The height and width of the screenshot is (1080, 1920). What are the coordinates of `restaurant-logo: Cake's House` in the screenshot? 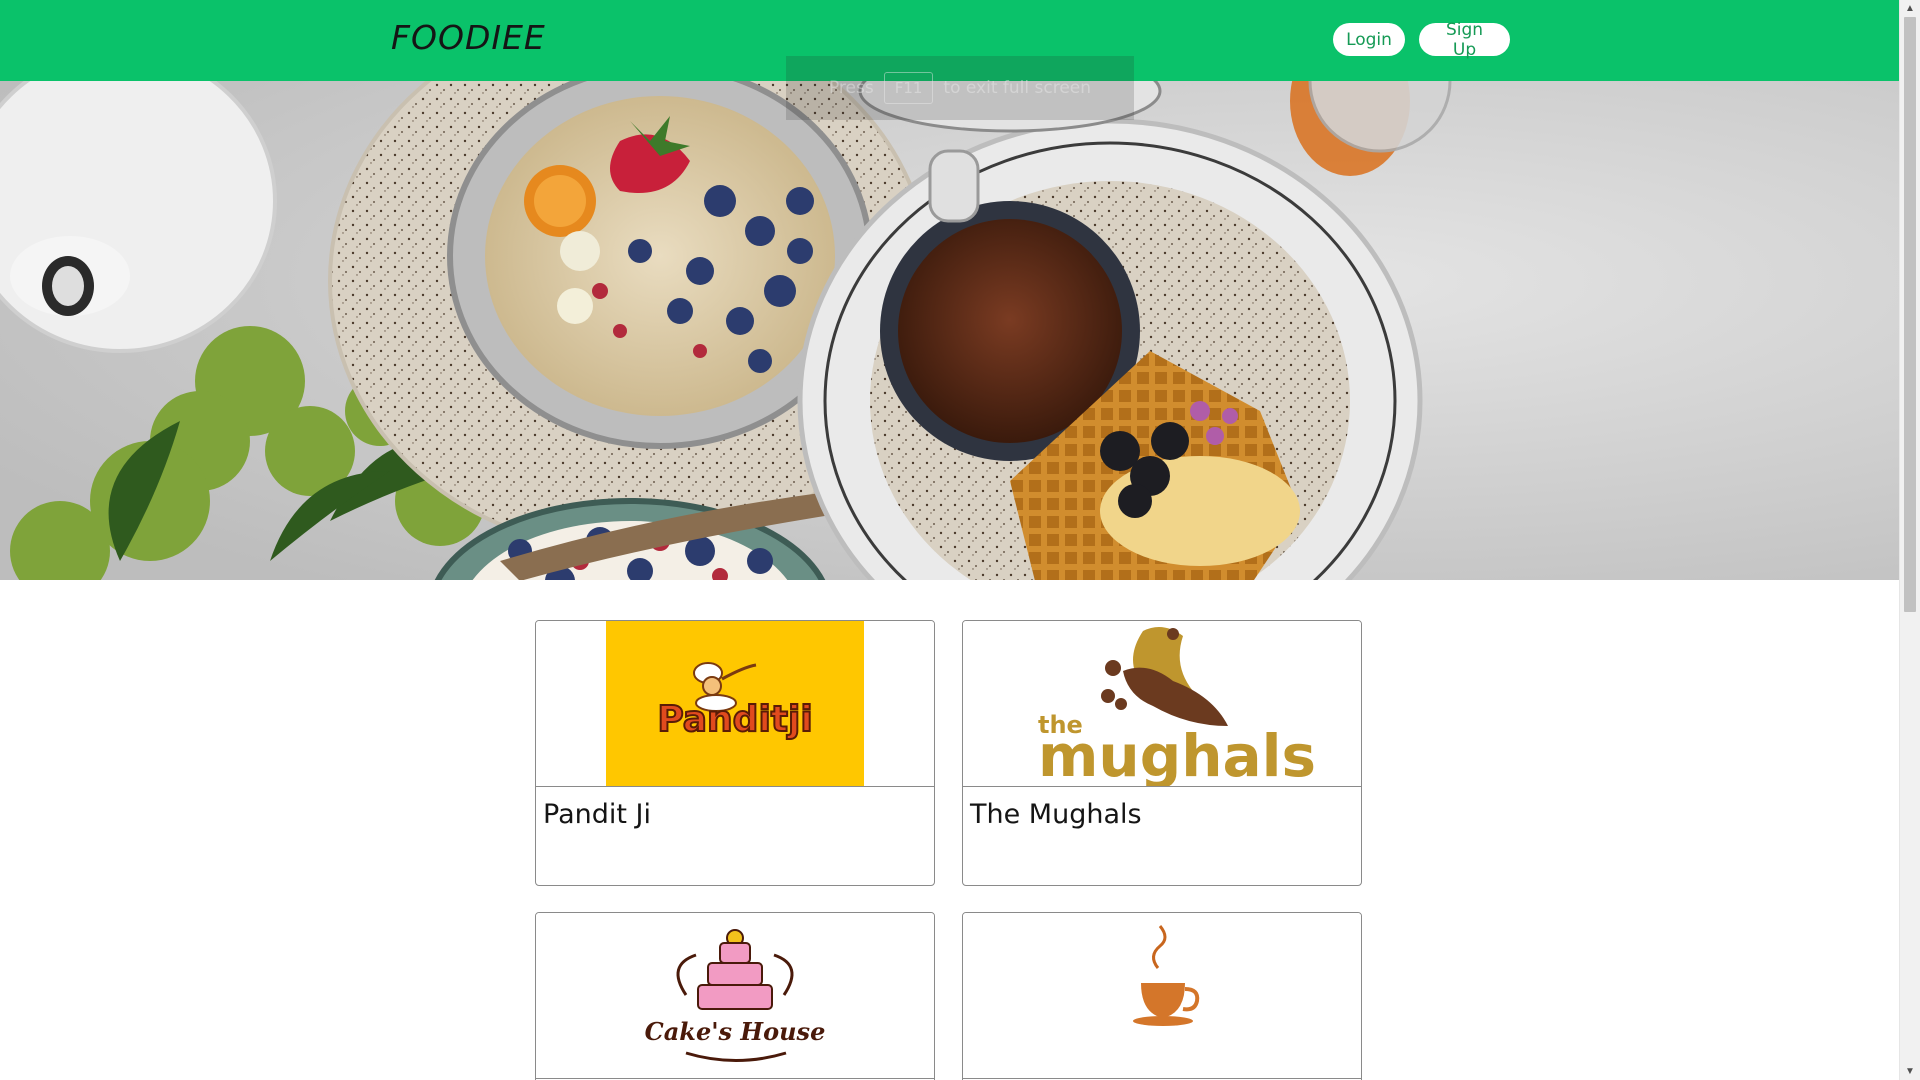 It's located at (735, 996).